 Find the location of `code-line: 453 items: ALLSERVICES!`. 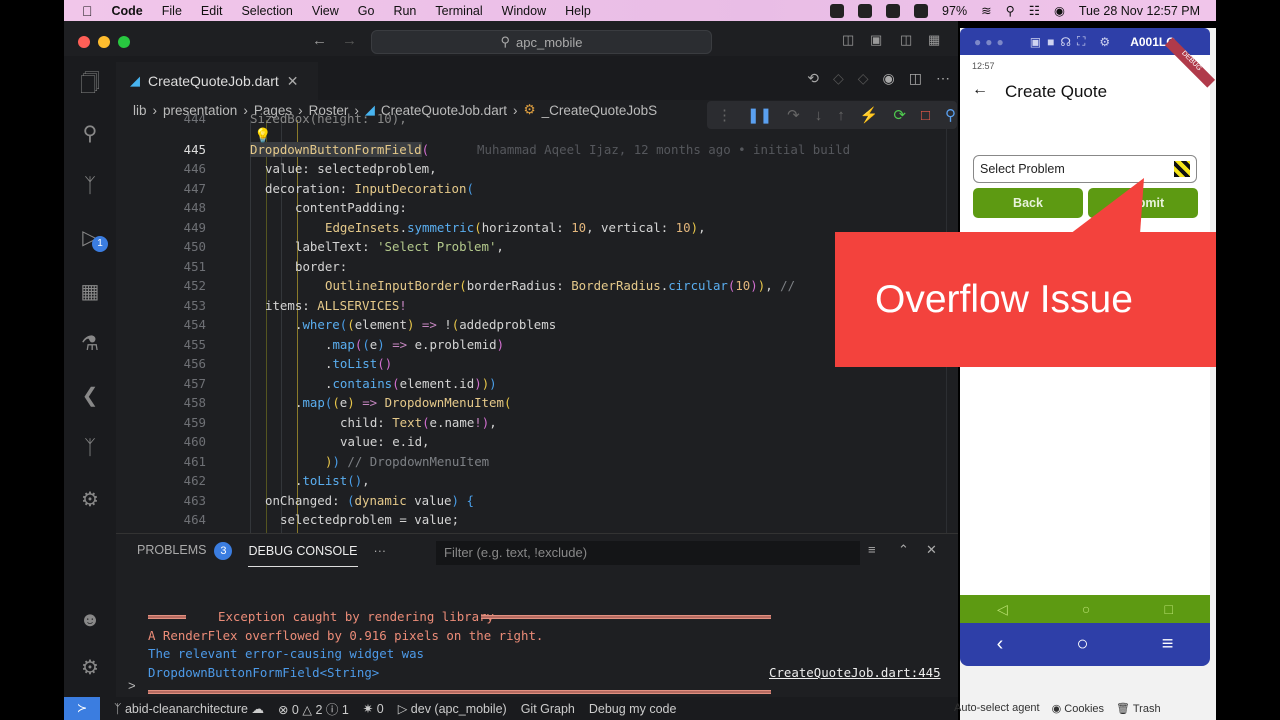

code-line: 453 items: ALLSERVICES! is located at coordinates (531, 306).